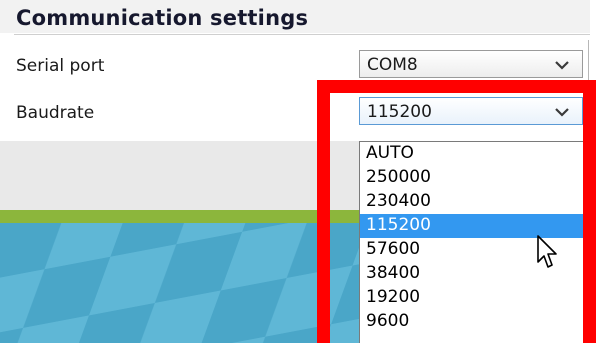 This screenshot has height=343, width=606. Describe the element at coordinates (471, 64) in the screenshot. I see `serial-port-select: COM8` at that location.